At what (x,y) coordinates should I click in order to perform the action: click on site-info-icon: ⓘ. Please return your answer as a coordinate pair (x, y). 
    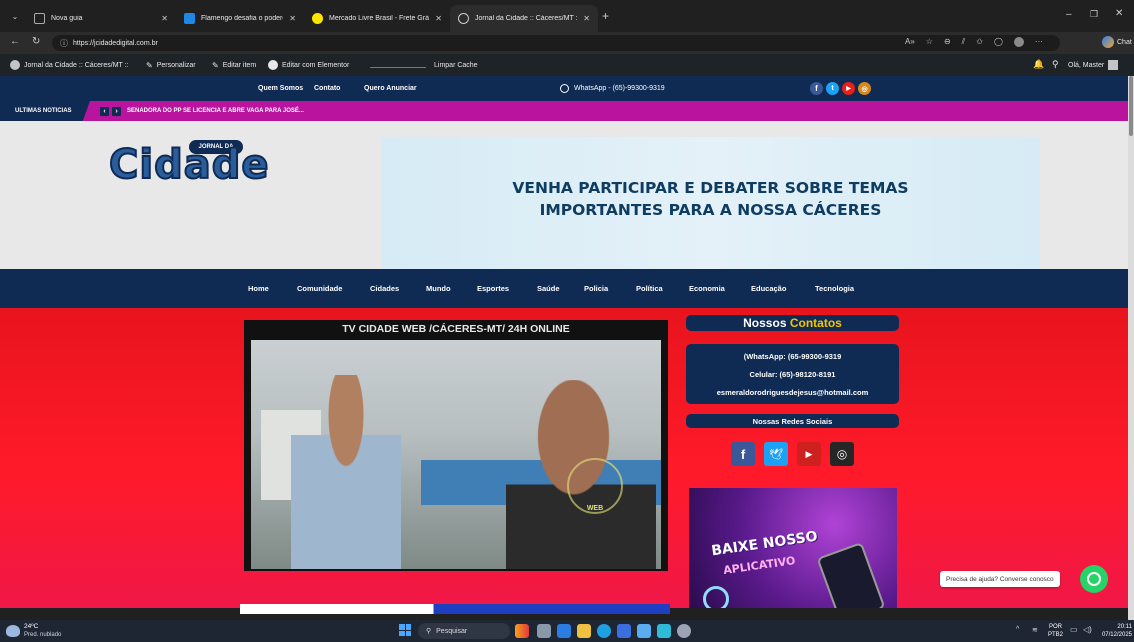
    Looking at the image, I should click on (64, 43).